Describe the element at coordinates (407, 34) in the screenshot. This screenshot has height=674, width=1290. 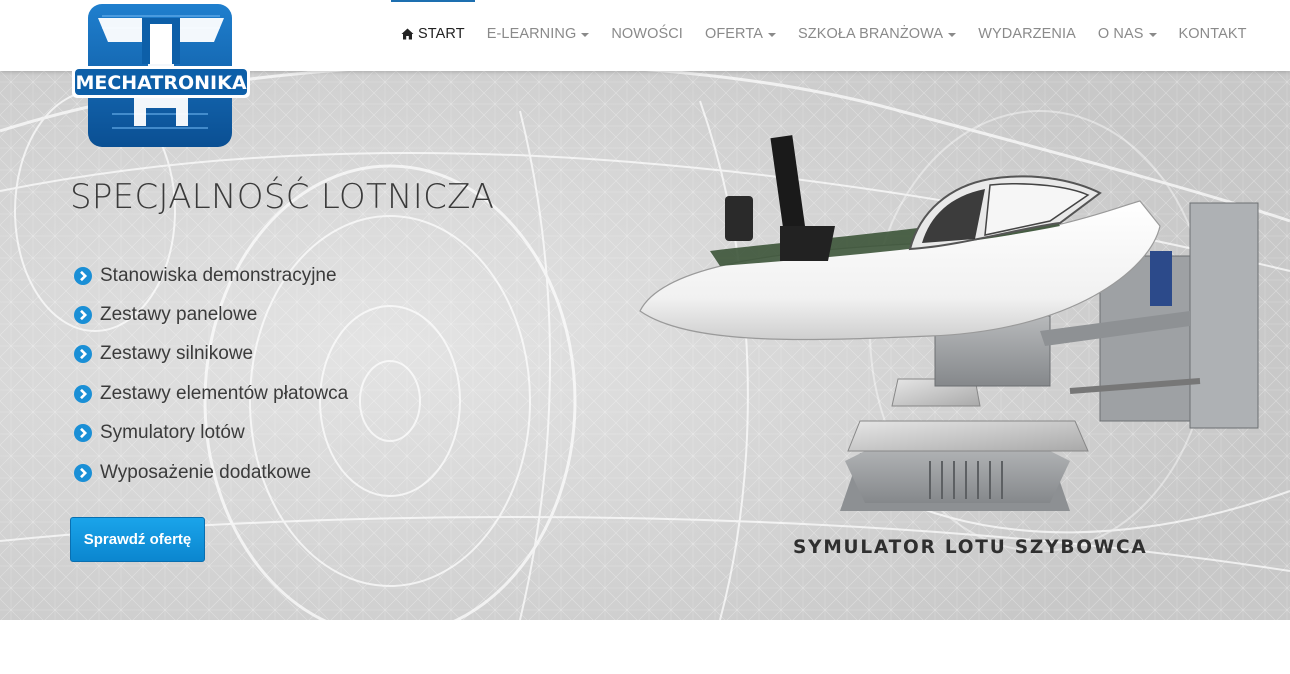
I see `home-icon` at that location.